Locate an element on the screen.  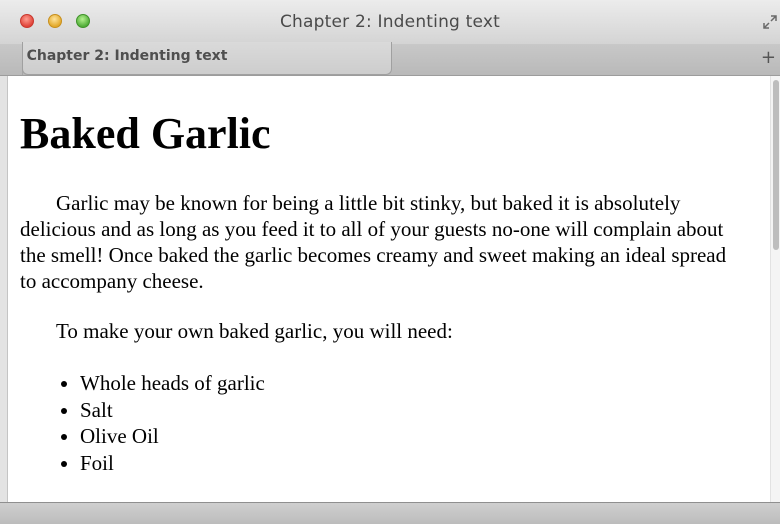
list-item: Olive Oil is located at coordinates (411, 436).